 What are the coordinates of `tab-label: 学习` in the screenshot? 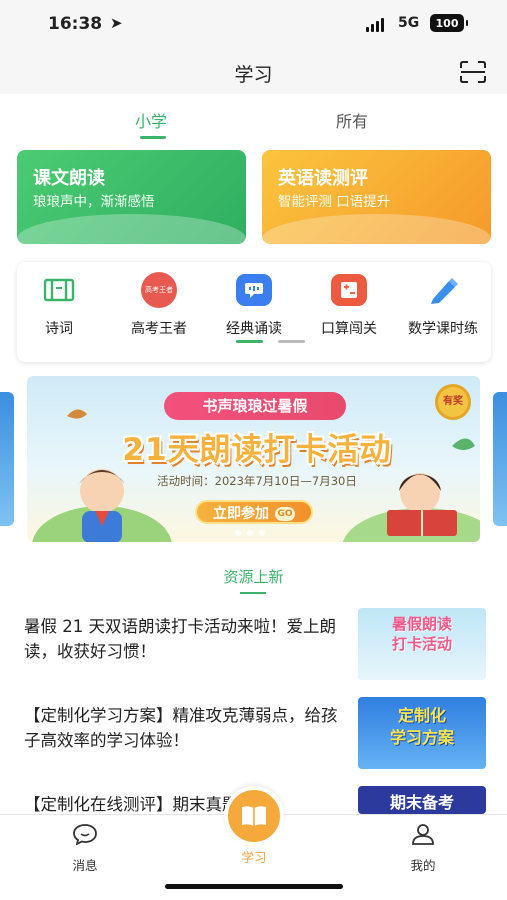 It's located at (254, 857).